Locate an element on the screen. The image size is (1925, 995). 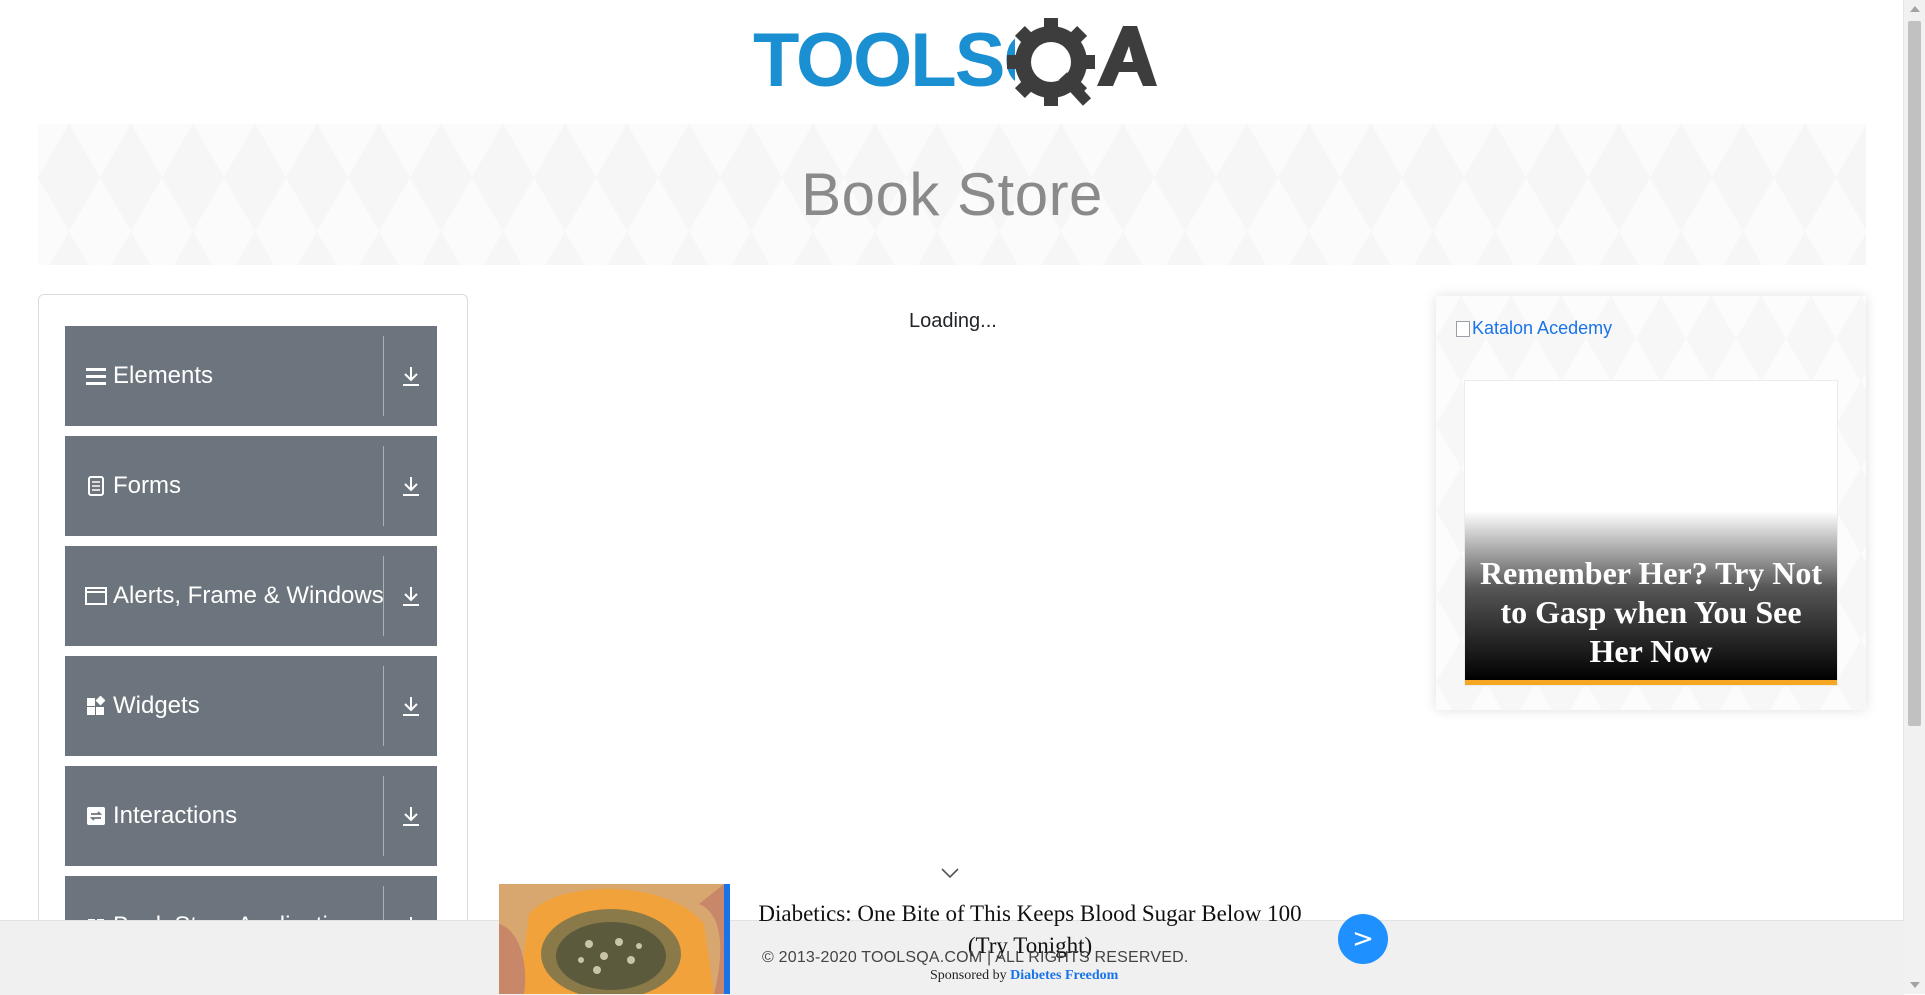
sidebar-group-forms: Forms is located at coordinates (251, 486).